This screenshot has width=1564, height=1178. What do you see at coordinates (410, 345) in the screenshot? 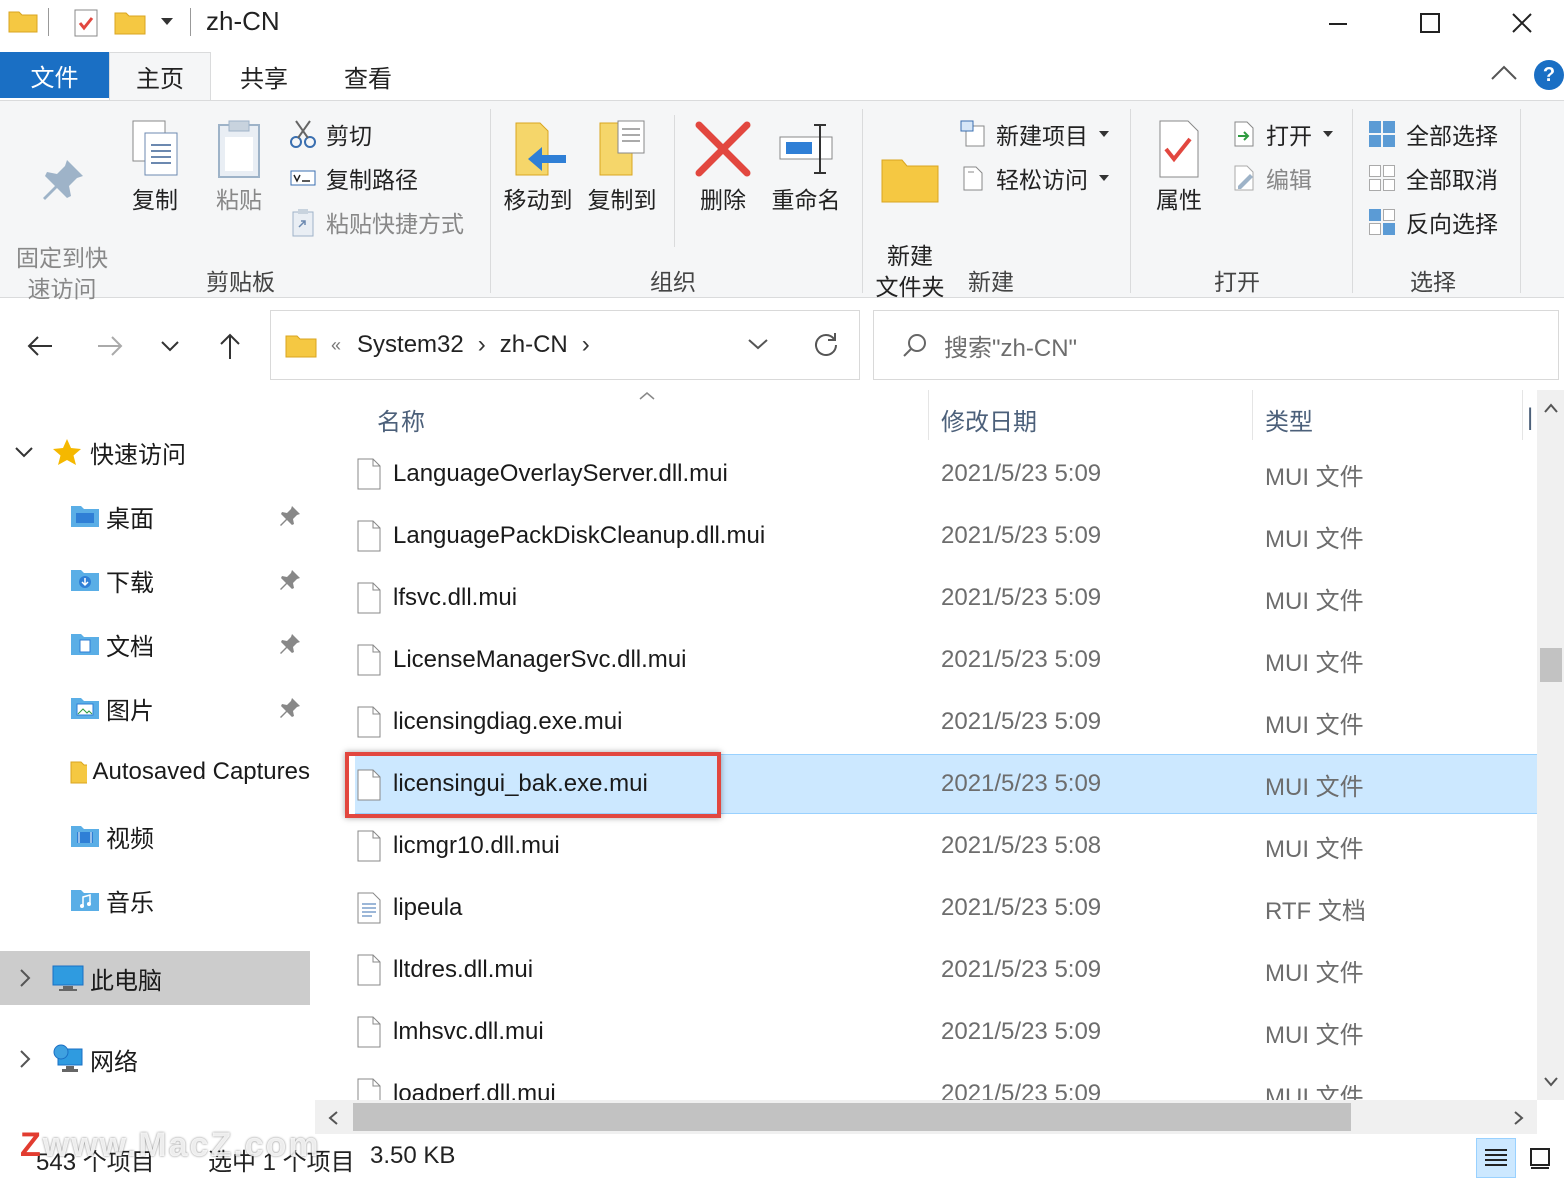
I see `breadcrumb-system32: System32` at bounding box center [410, 345].